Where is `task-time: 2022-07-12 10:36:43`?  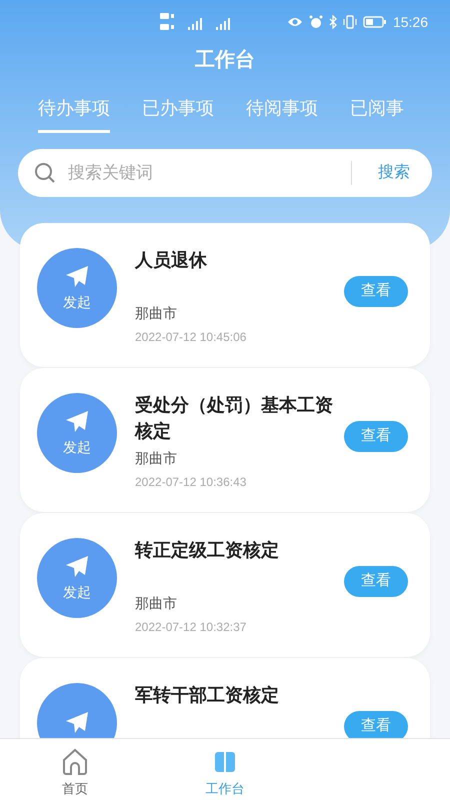 task-time: 2022-07-12 10:36:43 is located at coordinates (191, 482).